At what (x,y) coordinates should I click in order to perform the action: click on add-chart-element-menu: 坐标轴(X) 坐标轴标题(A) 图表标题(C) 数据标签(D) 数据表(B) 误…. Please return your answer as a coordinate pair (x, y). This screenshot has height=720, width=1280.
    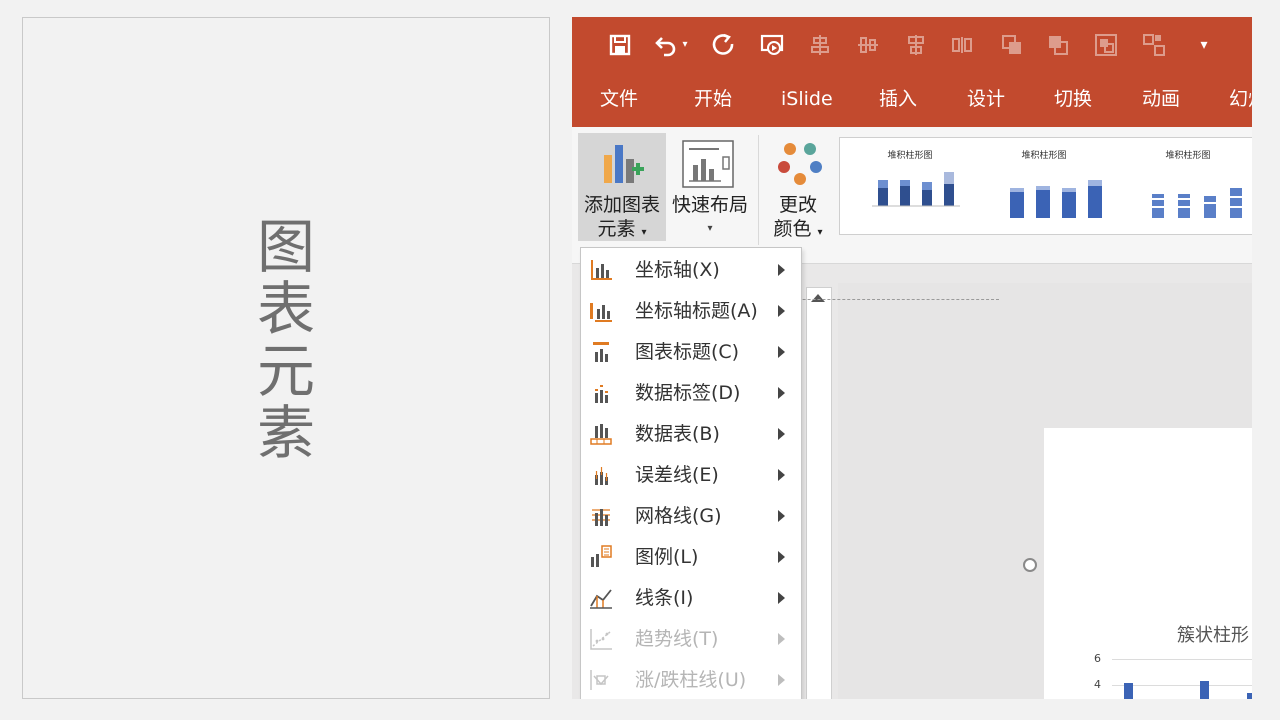
    Looking at the image, I should click on (691, 473).